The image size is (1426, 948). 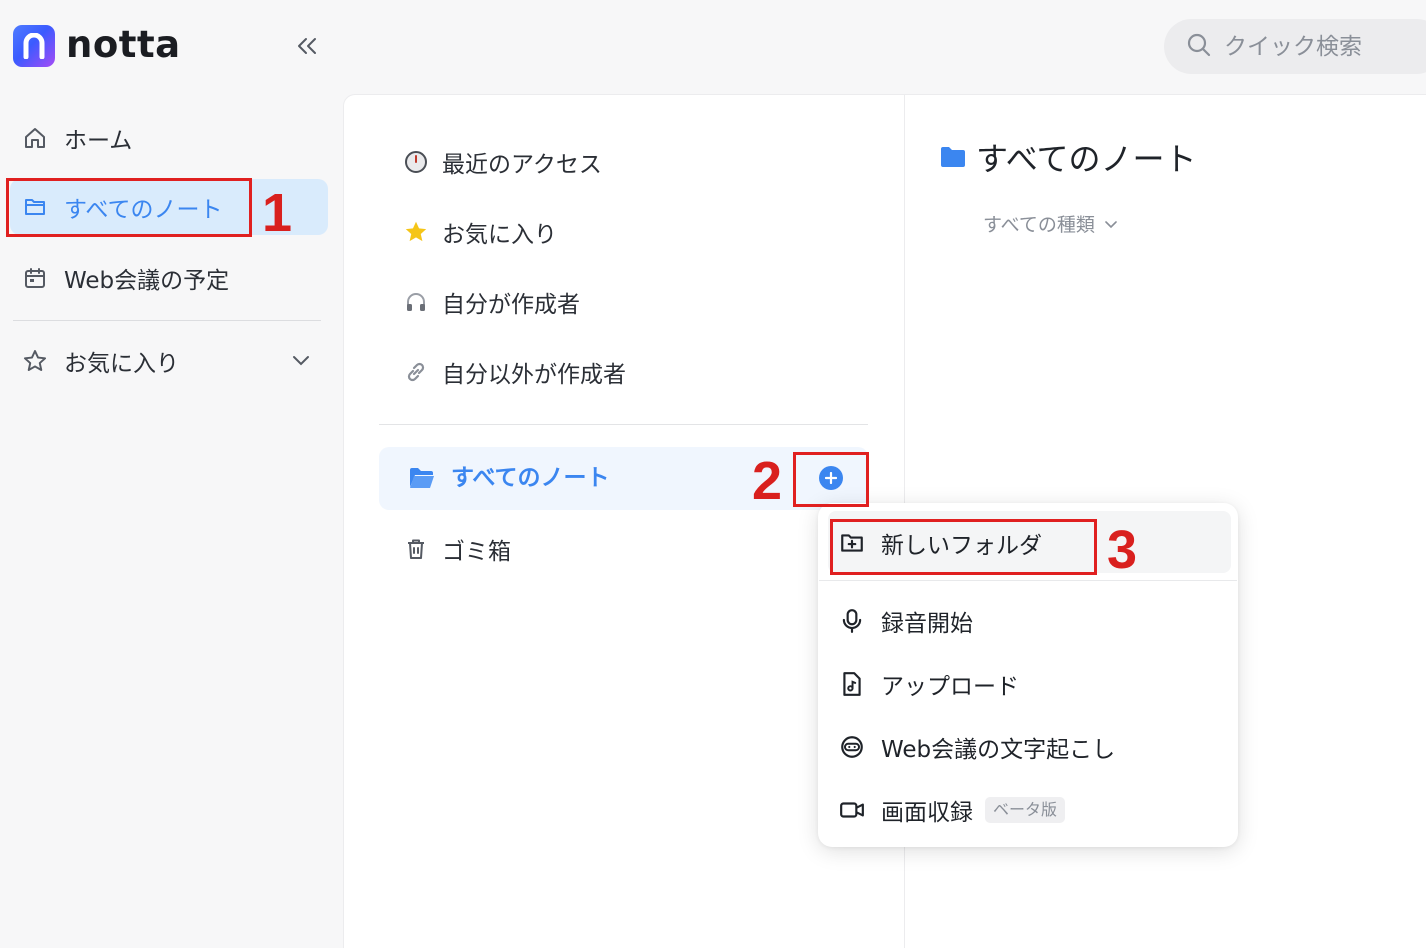 What do you see at coordinates (852, 747) in the screenshot?
I see `meeting-bot-icon` at bounding box center [852, 747].